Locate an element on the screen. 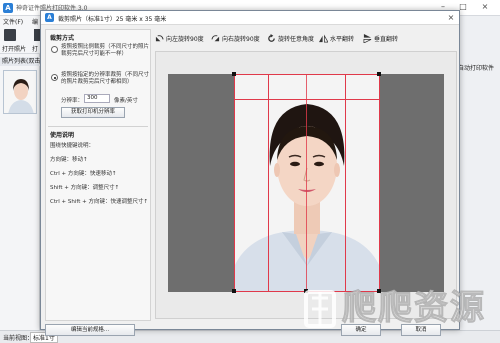 The width and height of the screenshot is (500, 343). flip-vertical-label: 垂直翻转 is located at coordinates (386, 39).